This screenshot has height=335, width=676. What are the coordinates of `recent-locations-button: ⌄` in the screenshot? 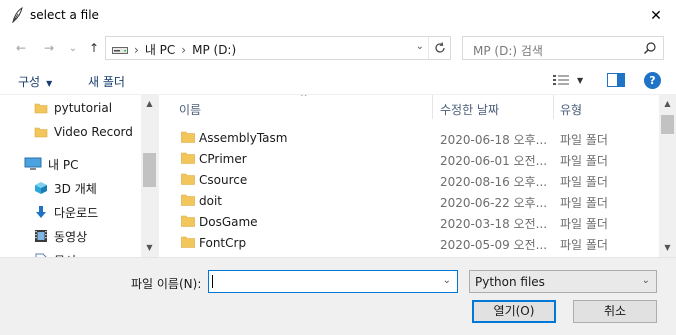 It's located at (73, 48).